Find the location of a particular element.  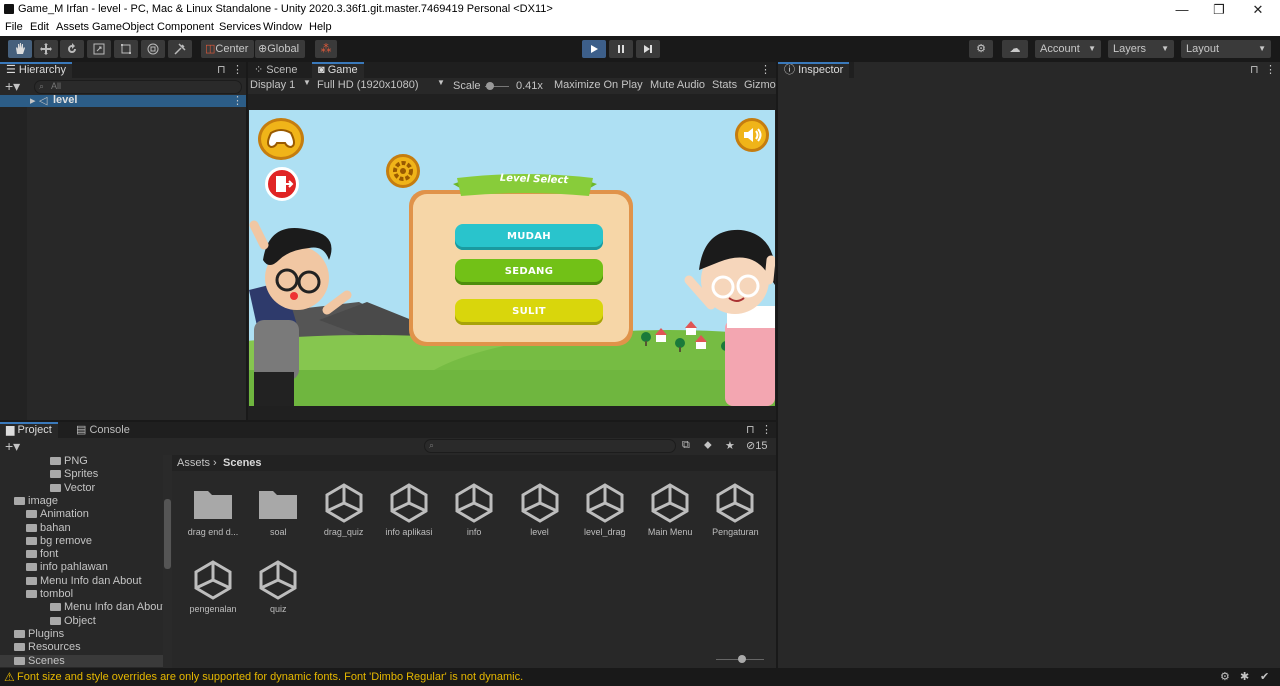

tree-scrollbar is located at coordinates (167, 561).